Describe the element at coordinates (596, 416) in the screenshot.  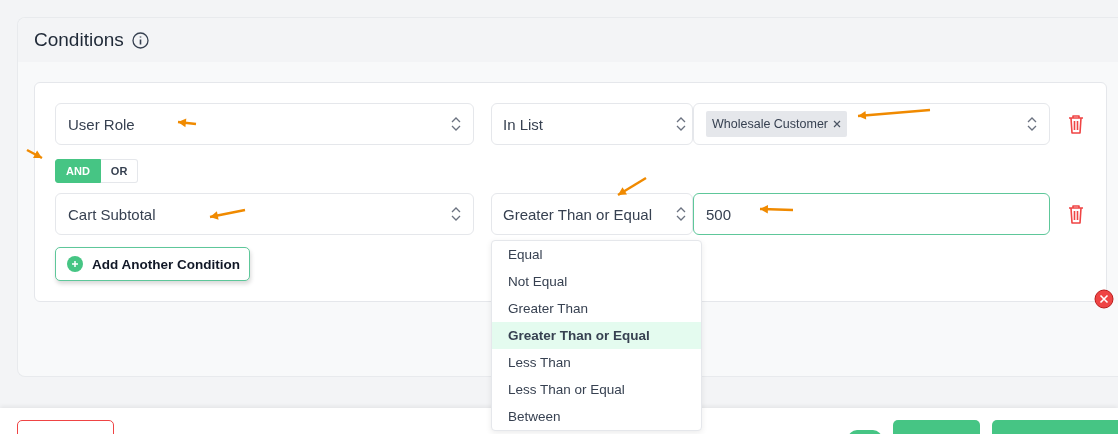
I see `menu-option: Between` at that location.